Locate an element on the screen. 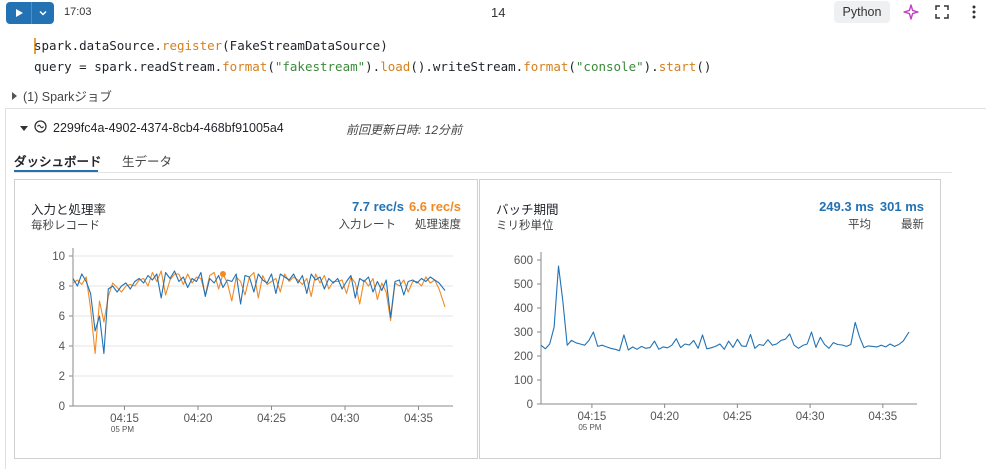 The height and width of the screenshot is (469, 986). stream-status-icon is located at coordinates (40, 128).